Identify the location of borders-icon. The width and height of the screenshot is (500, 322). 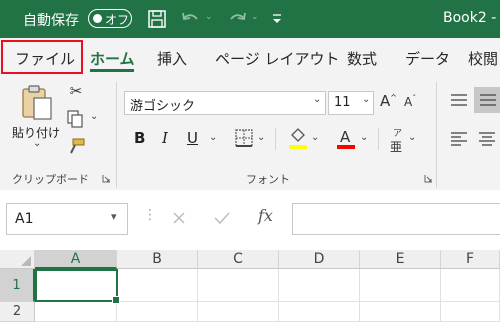
(244, 138).